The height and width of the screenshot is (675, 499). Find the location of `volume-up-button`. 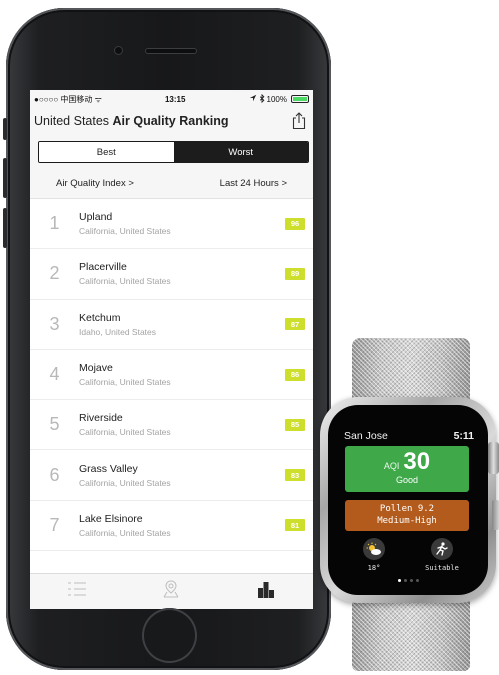

volume-up-button is located at coordinates (5, 178).